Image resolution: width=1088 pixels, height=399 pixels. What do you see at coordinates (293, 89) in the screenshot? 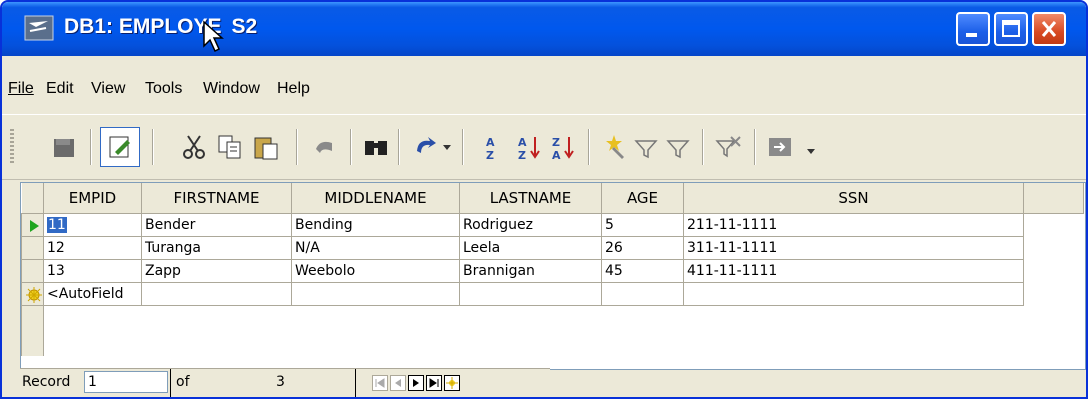
I see `menu-help: Help` at bounding box center [293, 89].